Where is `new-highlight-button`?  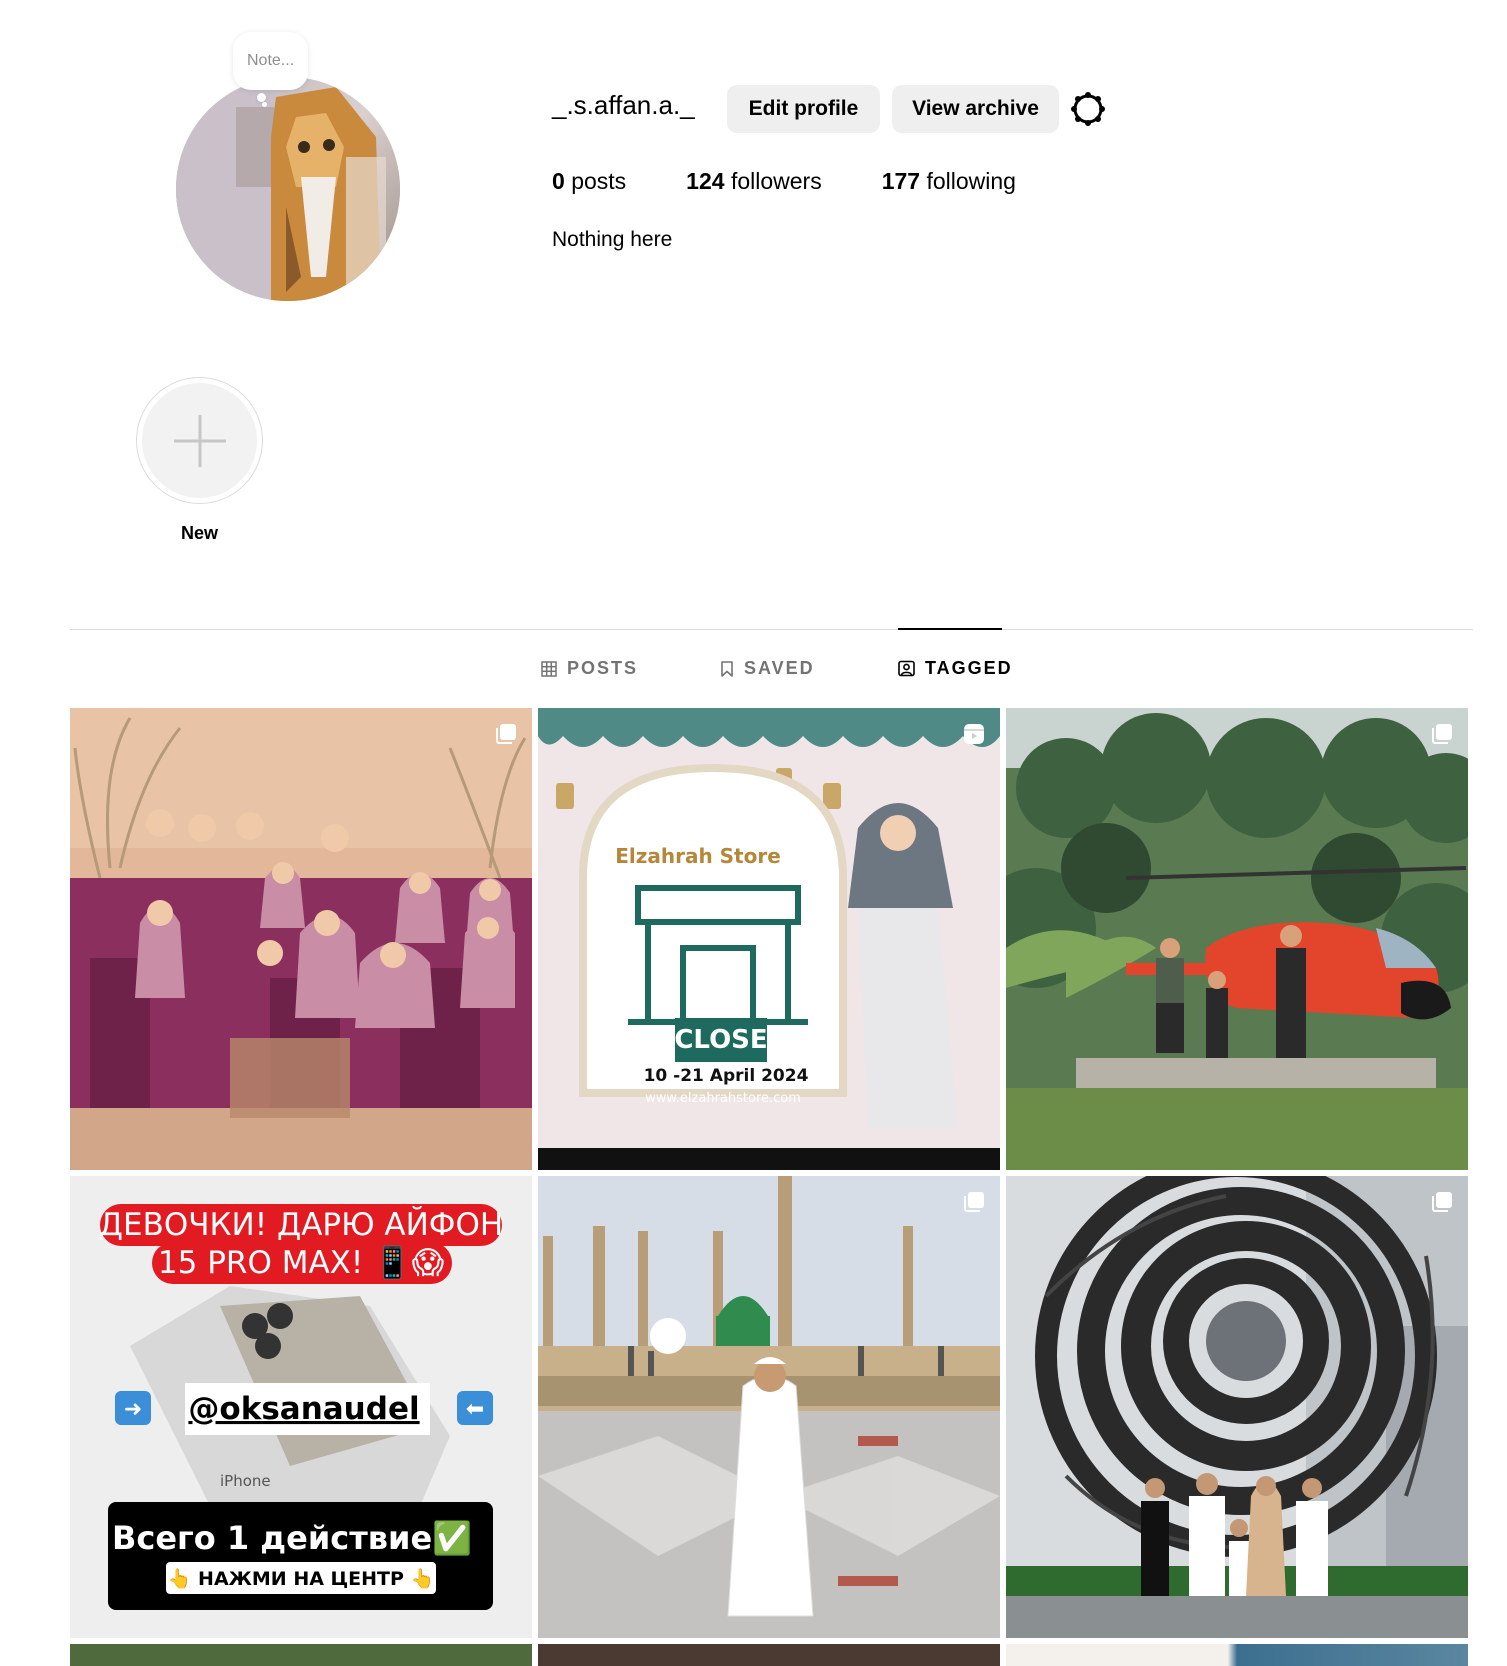 new-highlight-button is located at coordinates (199, 440).